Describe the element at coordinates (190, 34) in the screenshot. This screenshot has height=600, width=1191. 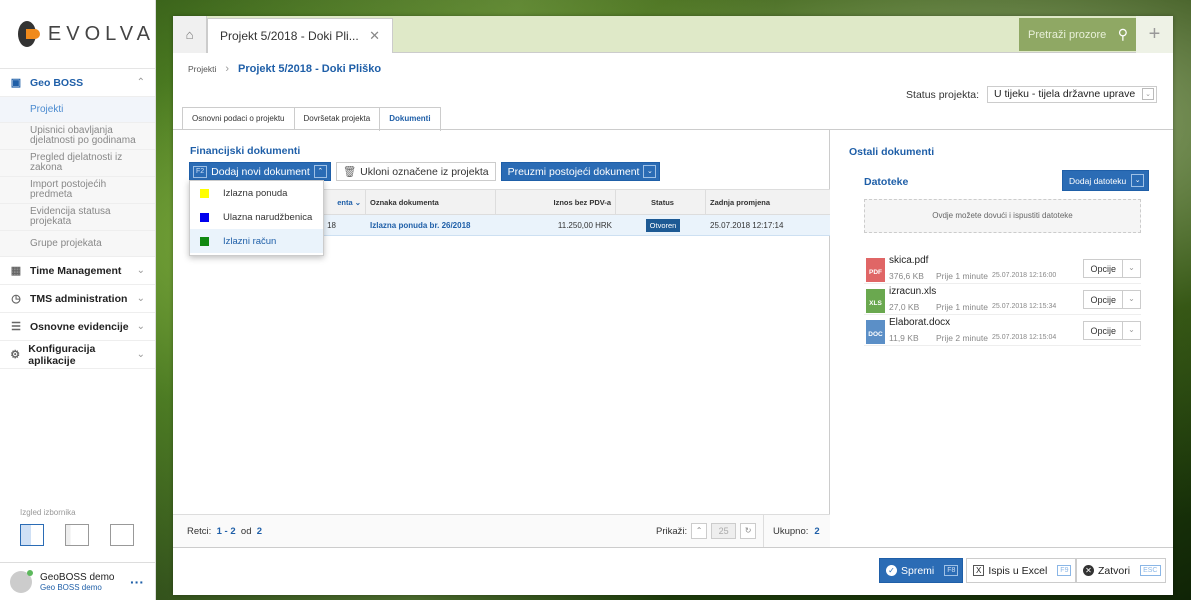
I see `home-icon: ⌂` at that location.